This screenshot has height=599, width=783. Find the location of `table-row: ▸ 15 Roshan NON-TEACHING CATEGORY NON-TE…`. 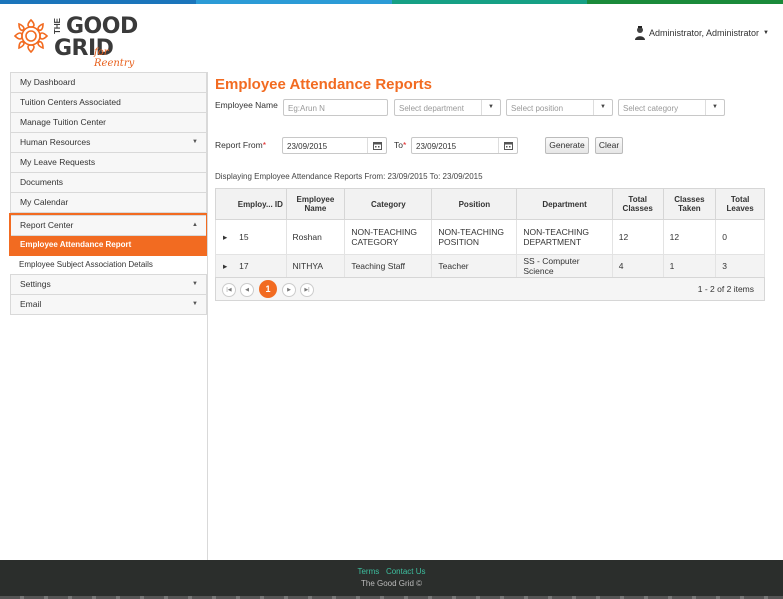

table-row: ▸ 15 Roshan NON-TEACHING CATEGORY NON-TE… is located at coordinates (490, 237).